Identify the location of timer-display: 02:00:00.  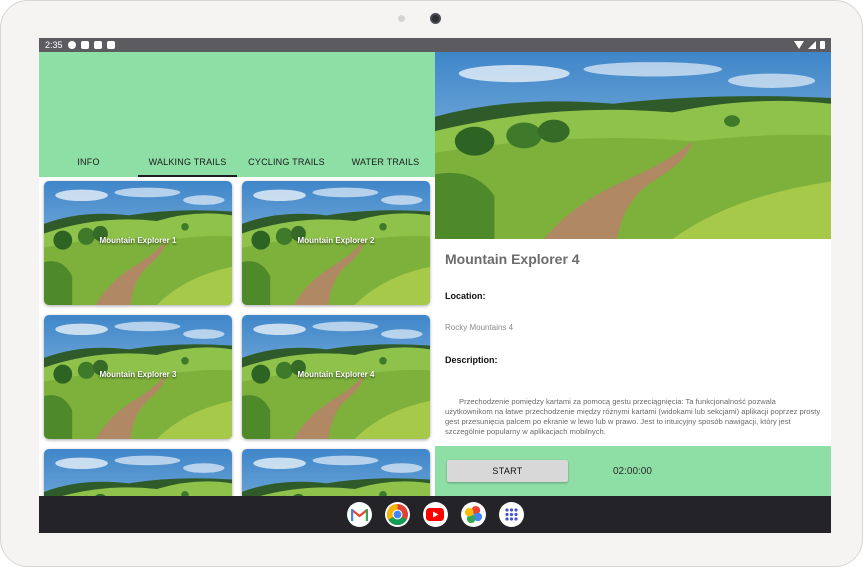
(632, 471).